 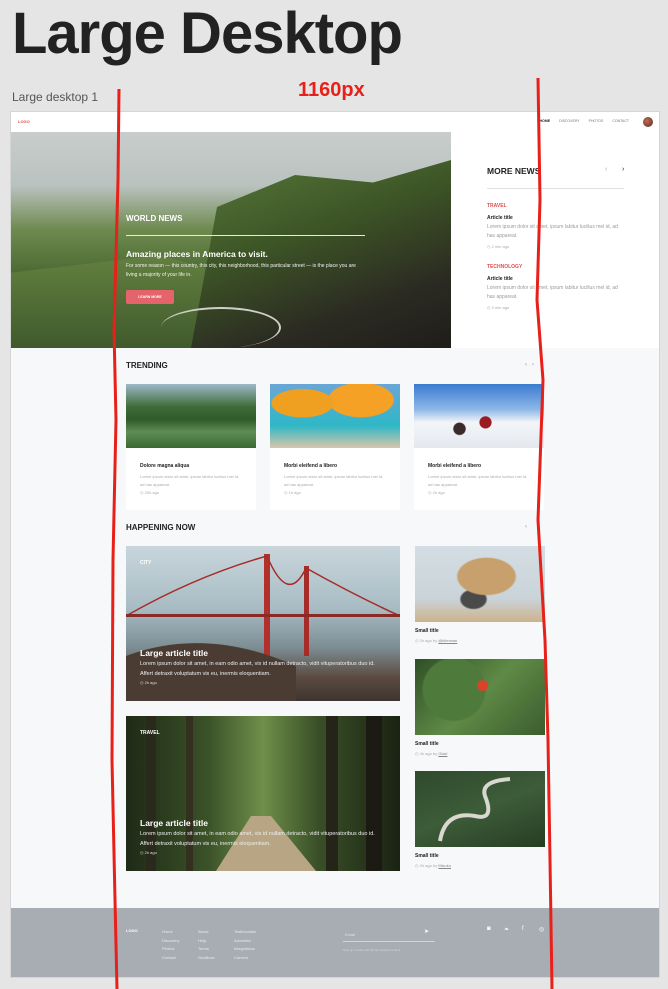 What do you see at coordinates (596, 121) in the screenshot?
I see `nav-link-photos: PHOTOS` at bounding box center [596, 121].